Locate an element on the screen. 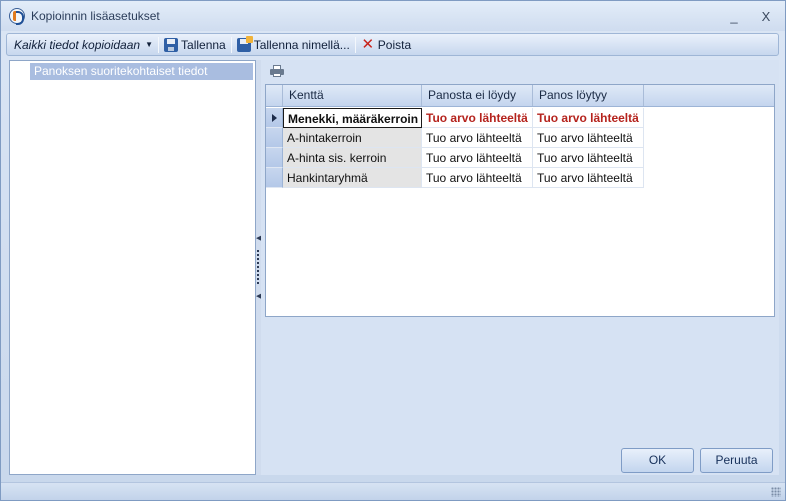 This screenshot has height=501, width=786. column-header-not-found: Panosta ei löydy is located at coordinates (477, 95).